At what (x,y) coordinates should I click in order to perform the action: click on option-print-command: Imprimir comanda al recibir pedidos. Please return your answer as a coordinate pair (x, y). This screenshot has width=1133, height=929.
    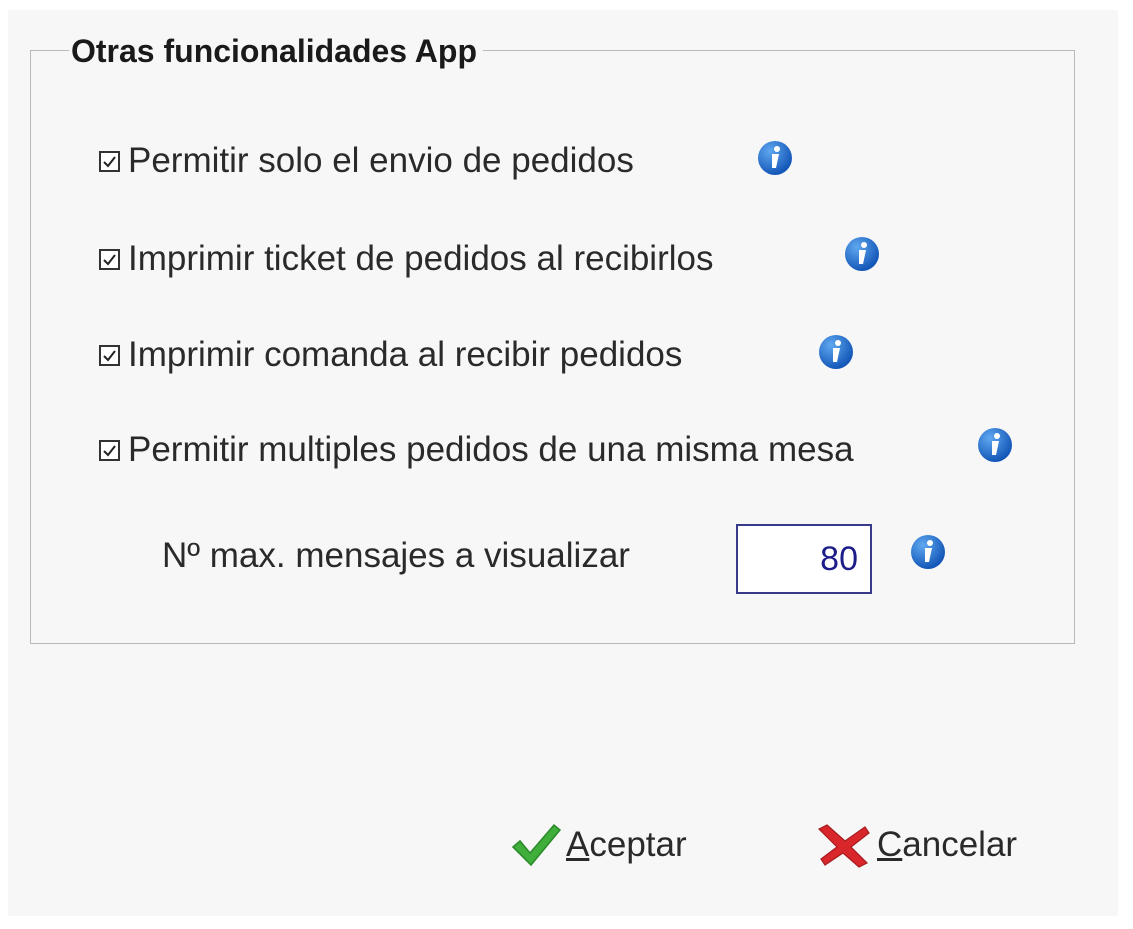
    Looking at the image, I should click on (390, 355).